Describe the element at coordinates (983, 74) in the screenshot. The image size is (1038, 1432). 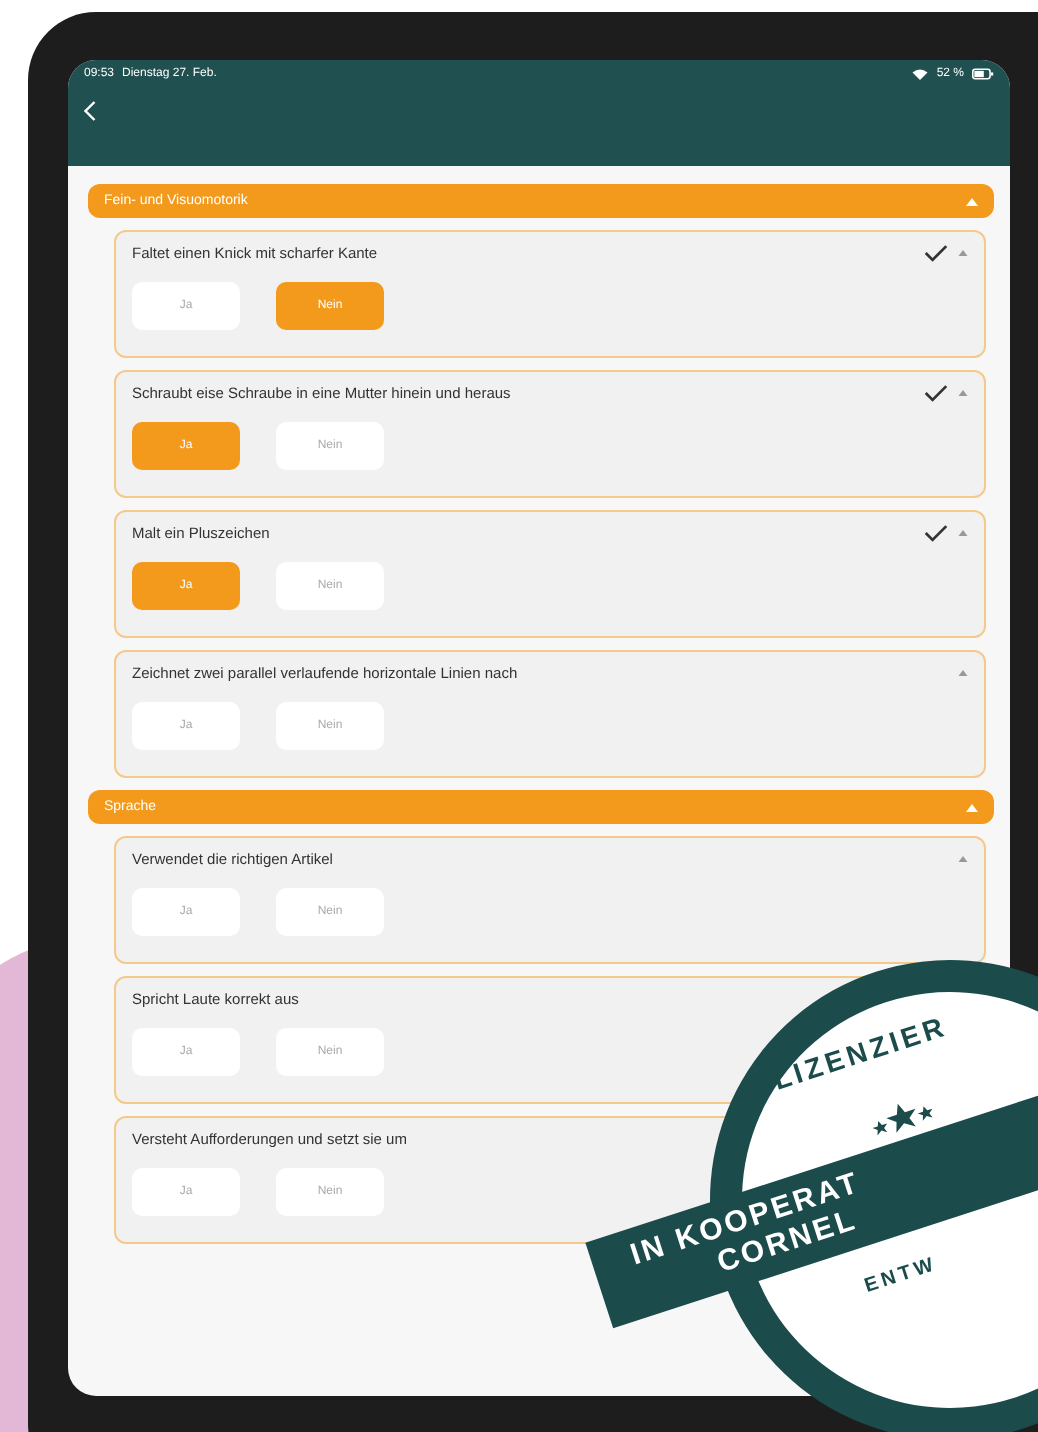
I see `battery-icon` at that location.